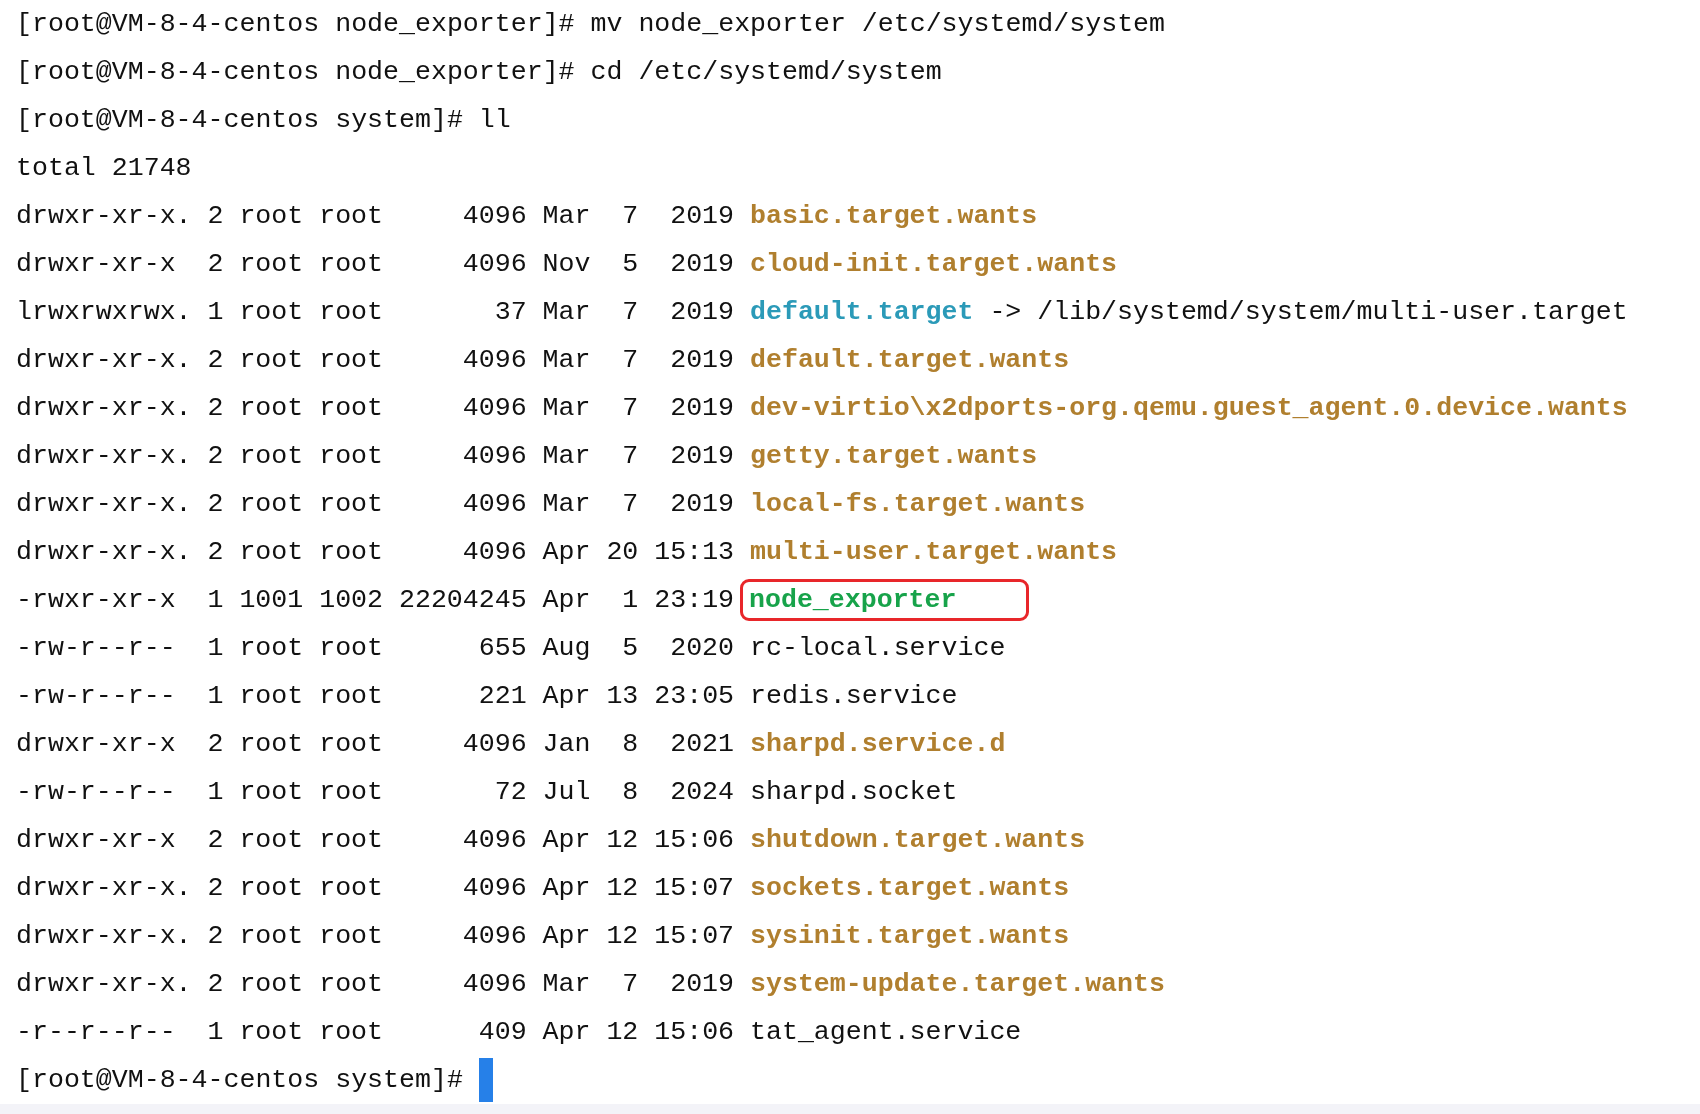 The image size is (1700, 1114). Describe the element at coordinates (566, 264) in the screenshot. I see `file-month: Nov` at that location.